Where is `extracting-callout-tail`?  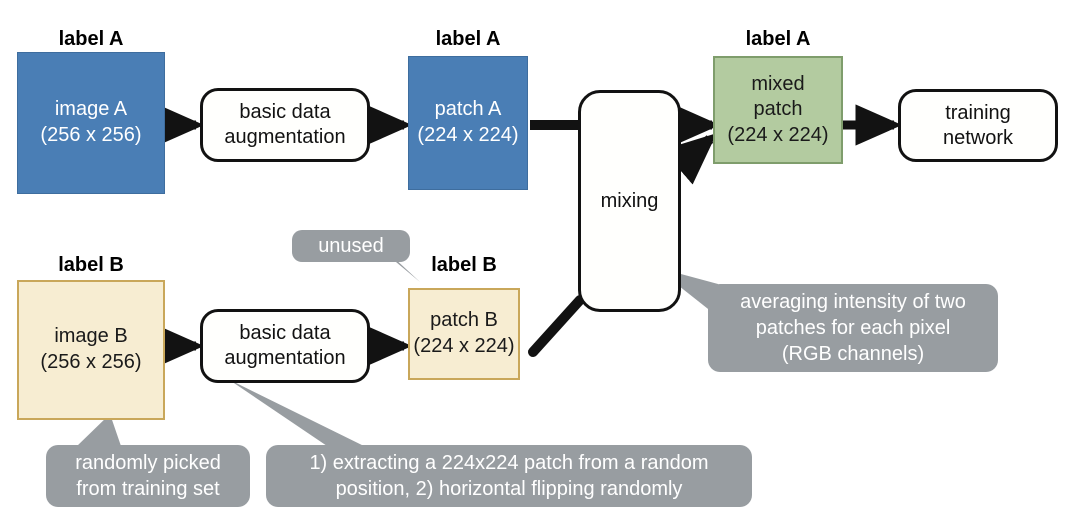
extracting-callout-tail is located at coordinates (300, 414).